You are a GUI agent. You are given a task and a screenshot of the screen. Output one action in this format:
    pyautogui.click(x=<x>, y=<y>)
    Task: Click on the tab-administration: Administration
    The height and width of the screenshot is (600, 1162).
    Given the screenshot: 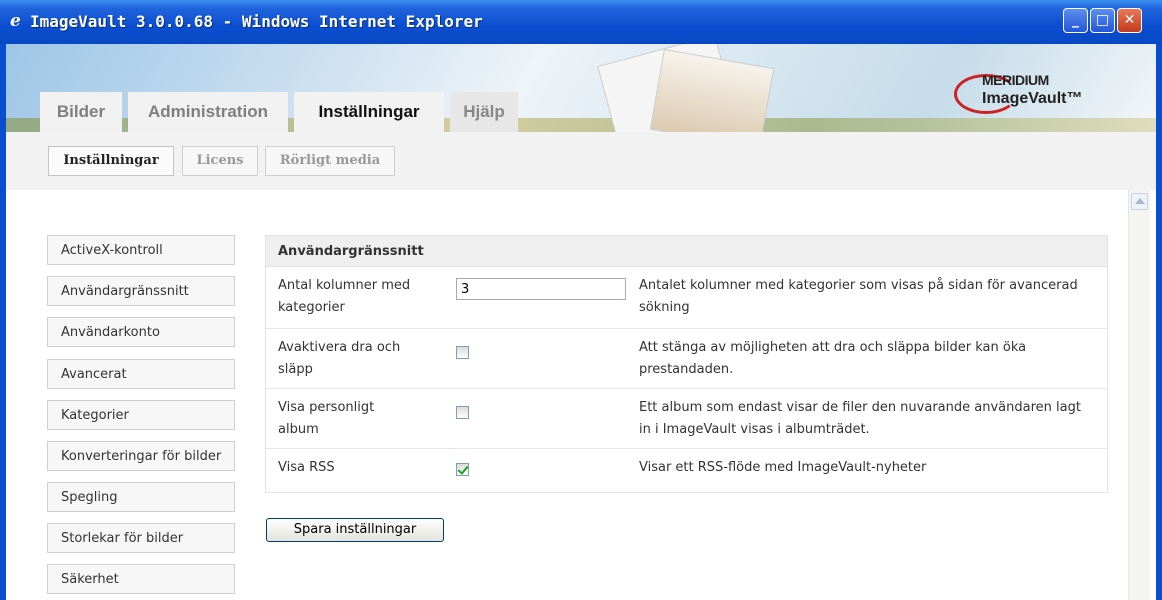 What is the action you would take?
    pyautogui.click(x=208, y=112)
    